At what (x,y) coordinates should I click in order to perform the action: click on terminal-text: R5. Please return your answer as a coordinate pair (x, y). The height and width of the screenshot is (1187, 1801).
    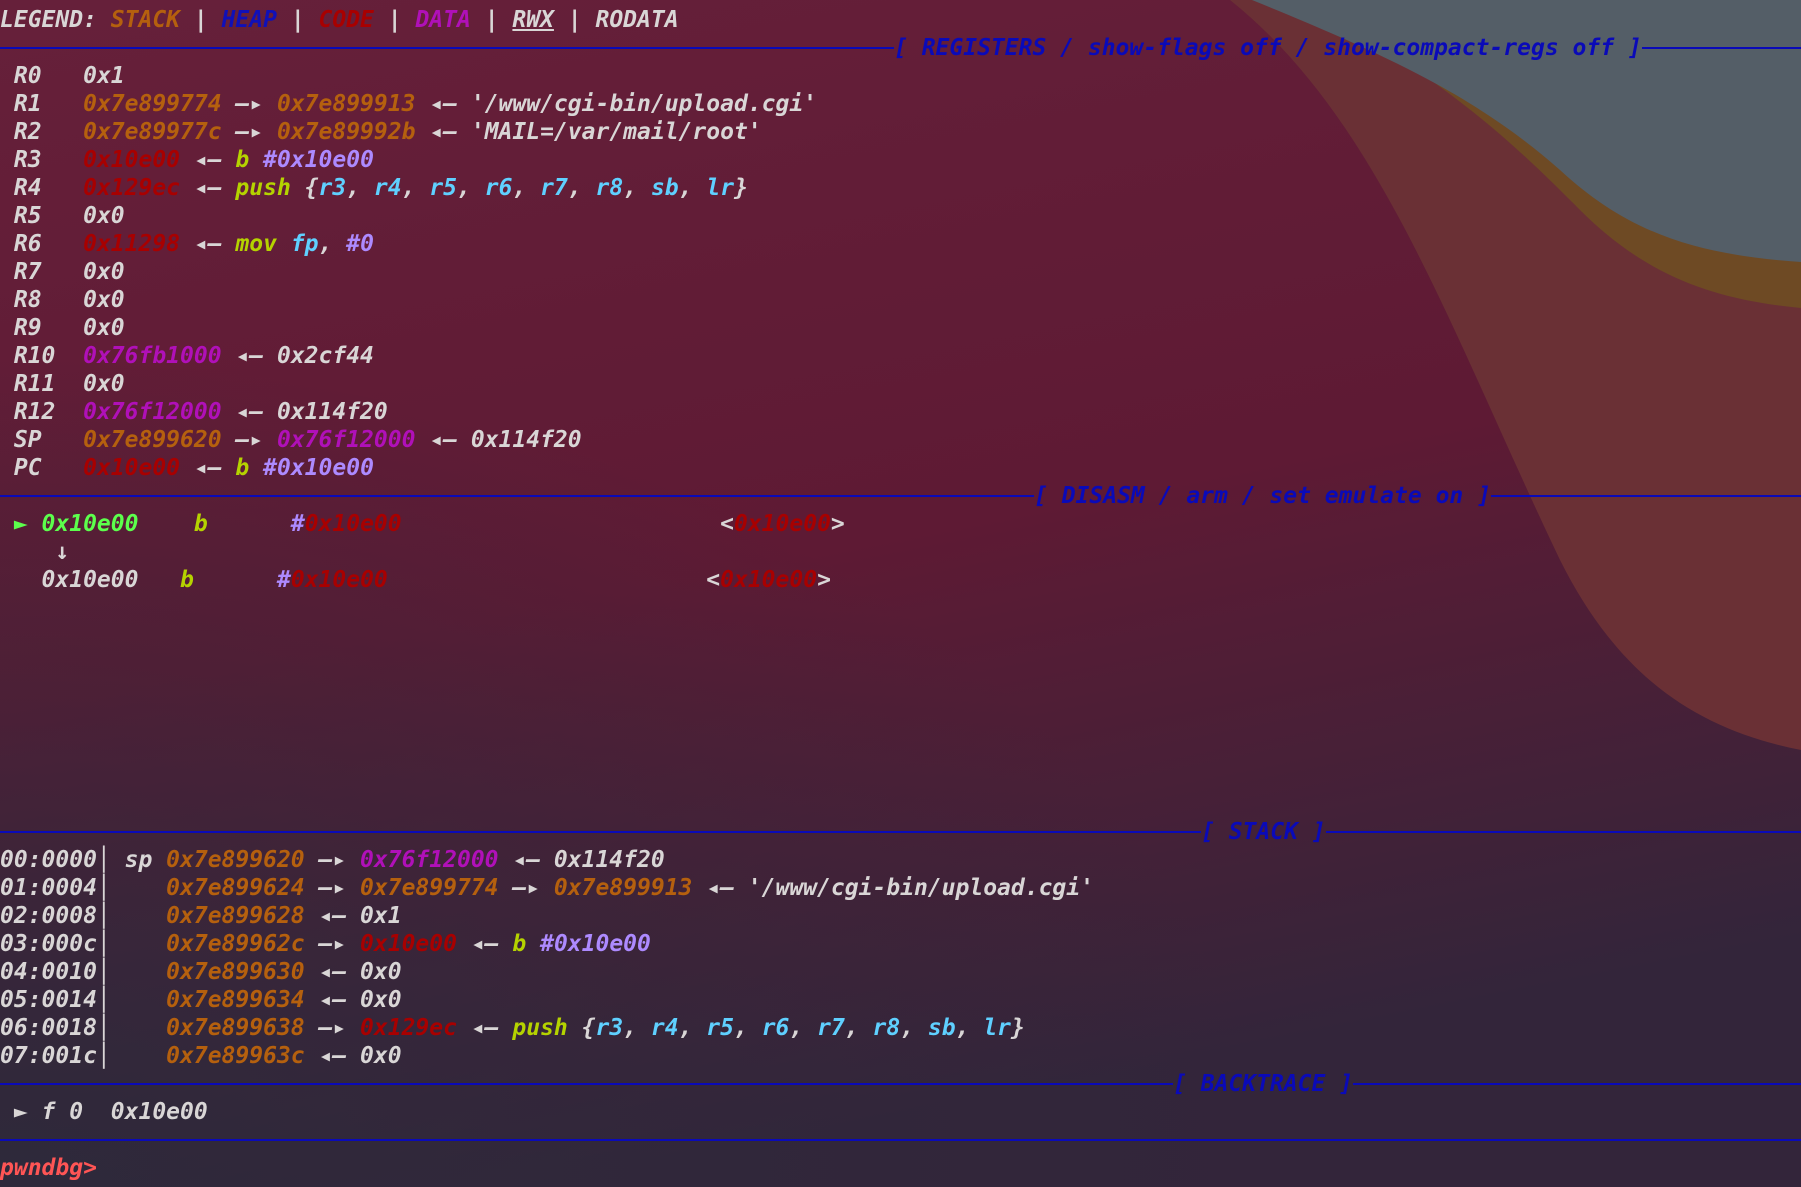
    Looking at the image, I should click on (42, 216).